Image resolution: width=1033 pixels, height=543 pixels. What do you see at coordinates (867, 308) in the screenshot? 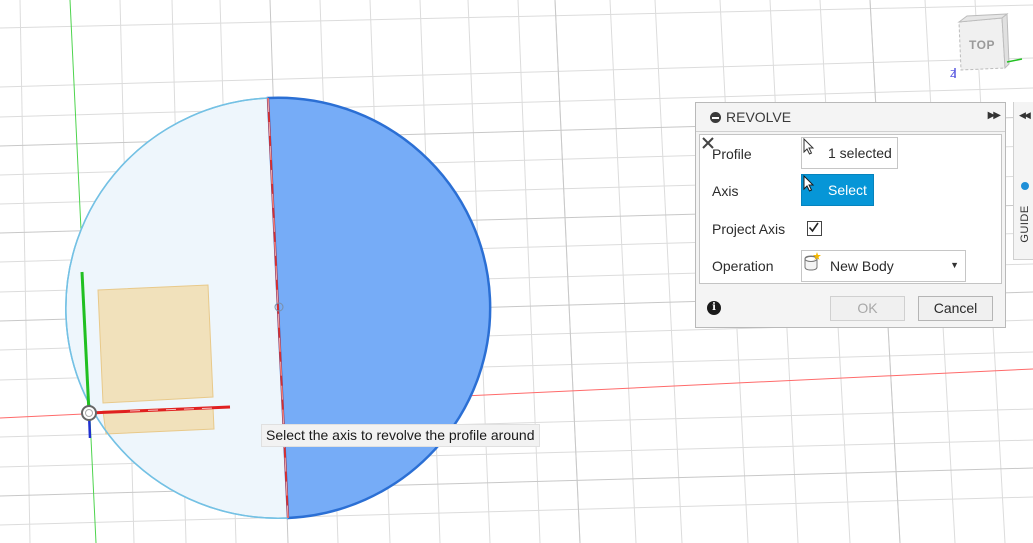
I see `ok-button: OK` at bounding box center [867, 308].